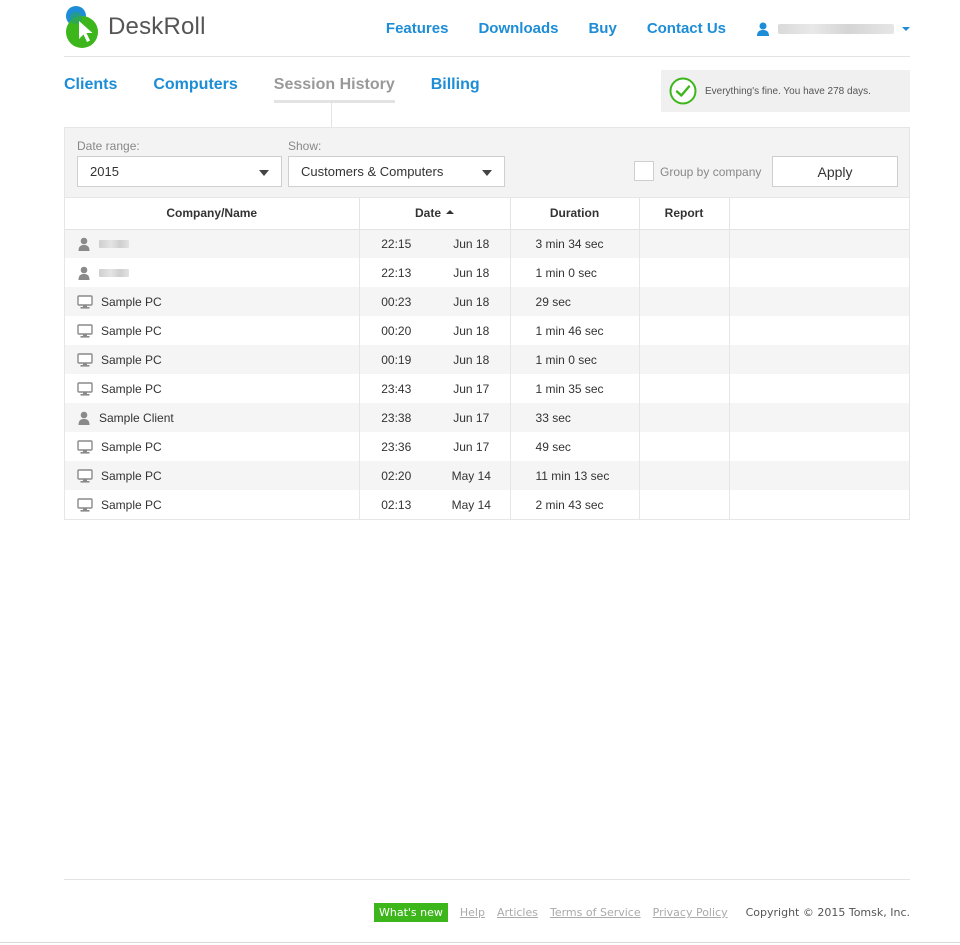 This screenshot has height=945, width=960. I want to click on cell-time: 00:19, so click(396, 359).